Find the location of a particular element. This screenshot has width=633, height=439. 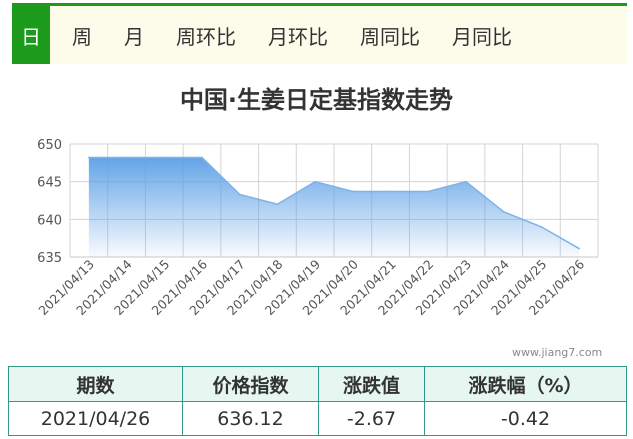

watermark: www.jiang7.com is located at coordinates (557, 352).